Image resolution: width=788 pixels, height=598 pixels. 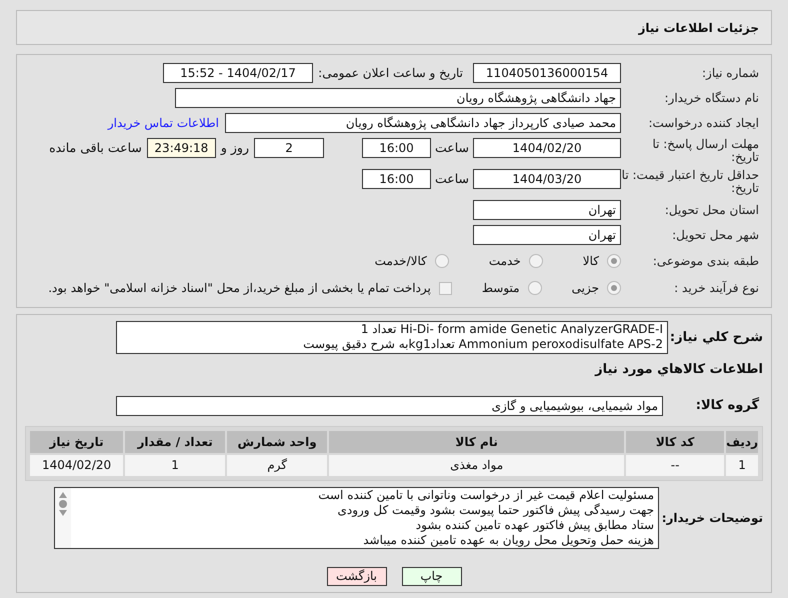 I want to click on scroll-thumb-icon, so click(x=63, y=504).